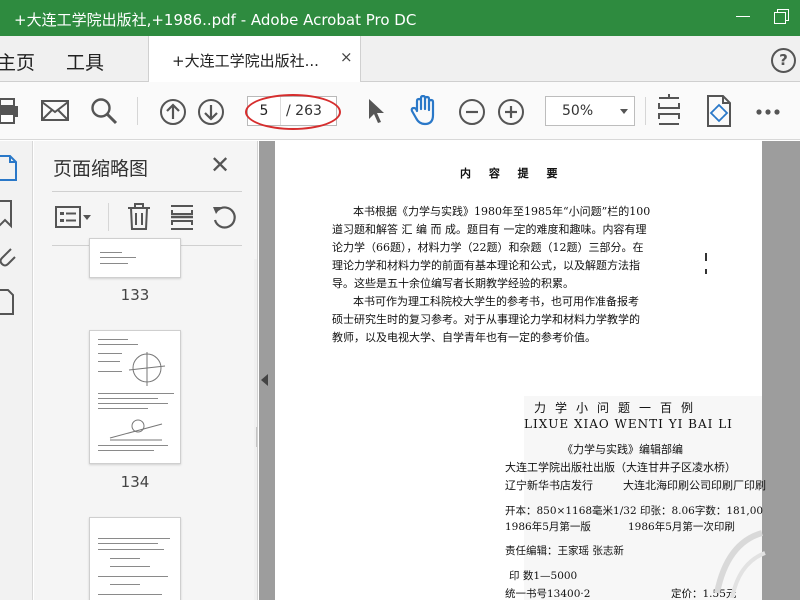  I want to click on panel-separator, so click(108, 217).